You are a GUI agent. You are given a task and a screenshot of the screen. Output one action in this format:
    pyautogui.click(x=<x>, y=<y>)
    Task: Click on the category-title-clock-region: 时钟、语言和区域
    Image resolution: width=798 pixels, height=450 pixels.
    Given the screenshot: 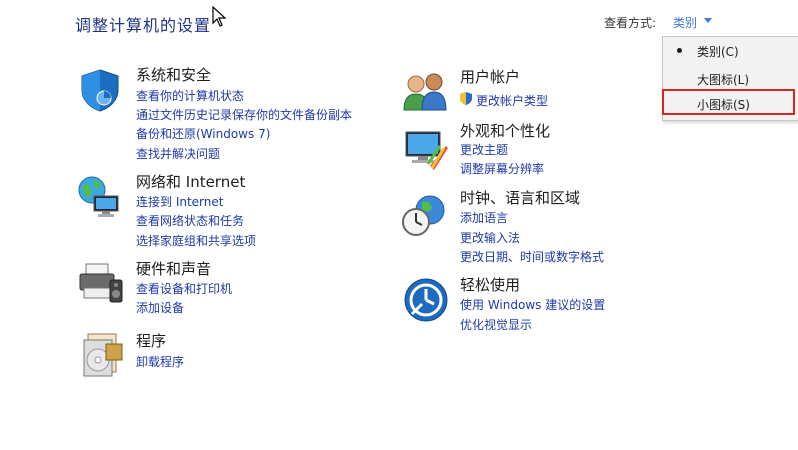 What is the action you would take?
    pyautogui.click(x=520, y=197)
    